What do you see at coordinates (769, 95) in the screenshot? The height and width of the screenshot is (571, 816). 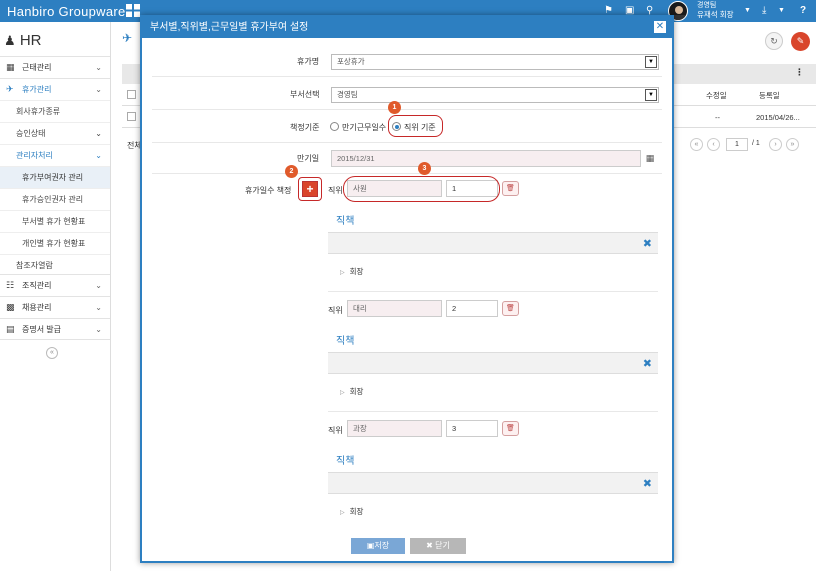 I see `col-registered: 등록일` at bounding box center [769, 95].